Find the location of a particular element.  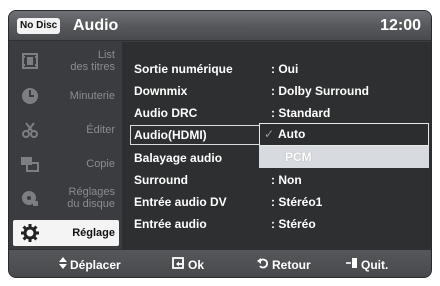

copy-icon is located at coordinates (30, 164).